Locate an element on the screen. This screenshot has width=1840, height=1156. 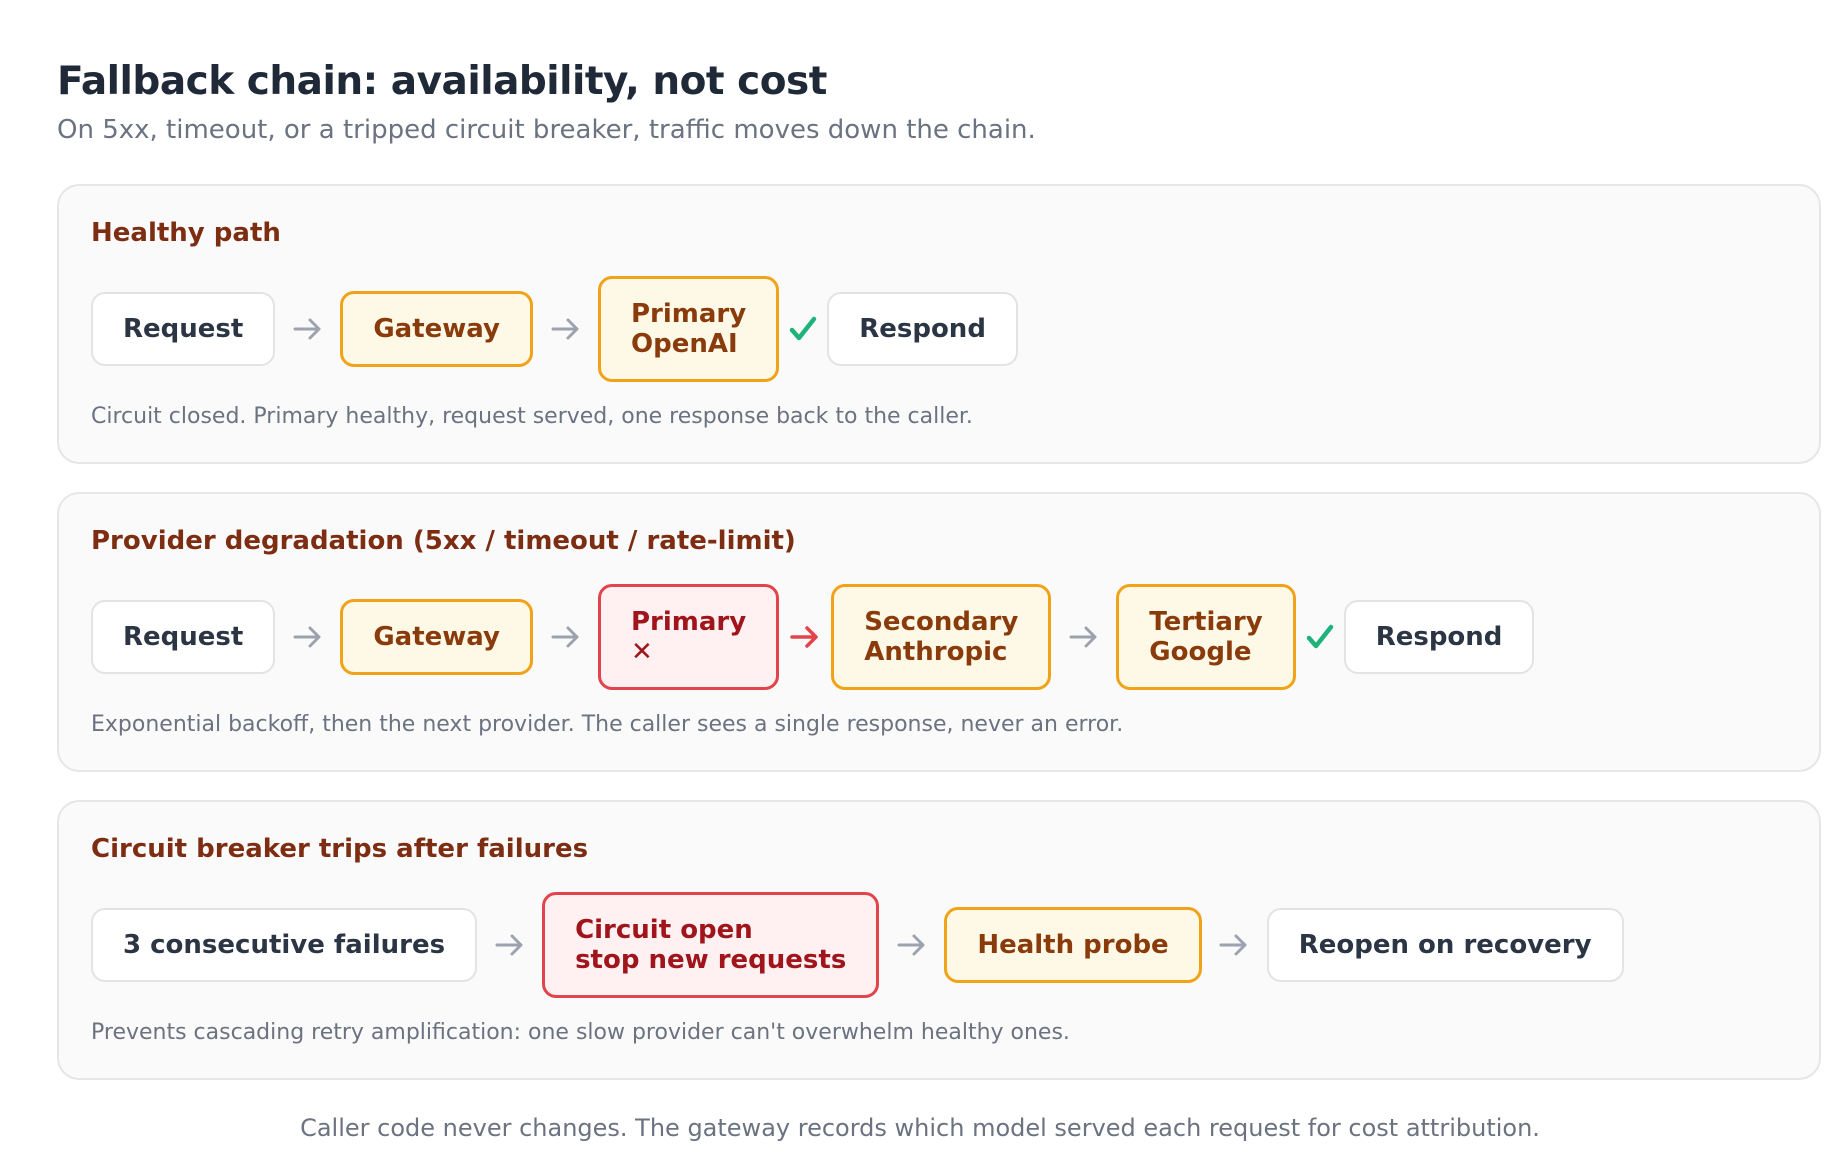
failure-x-icon: ✕ is located at coordinates (642, 652).